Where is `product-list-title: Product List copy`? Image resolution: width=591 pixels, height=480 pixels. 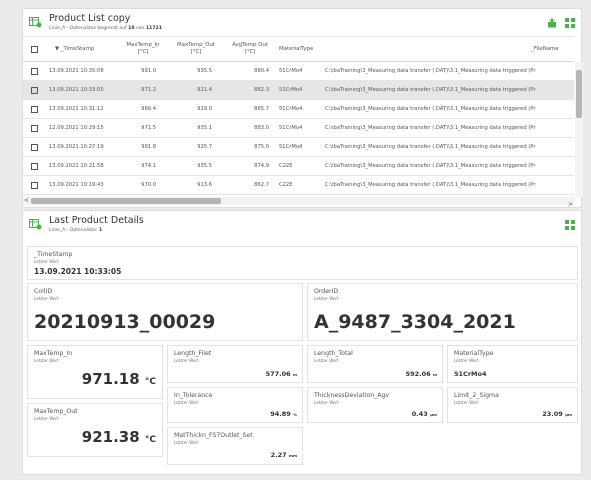 product-list-title: Product List copy is located at coordinates (90, 18).